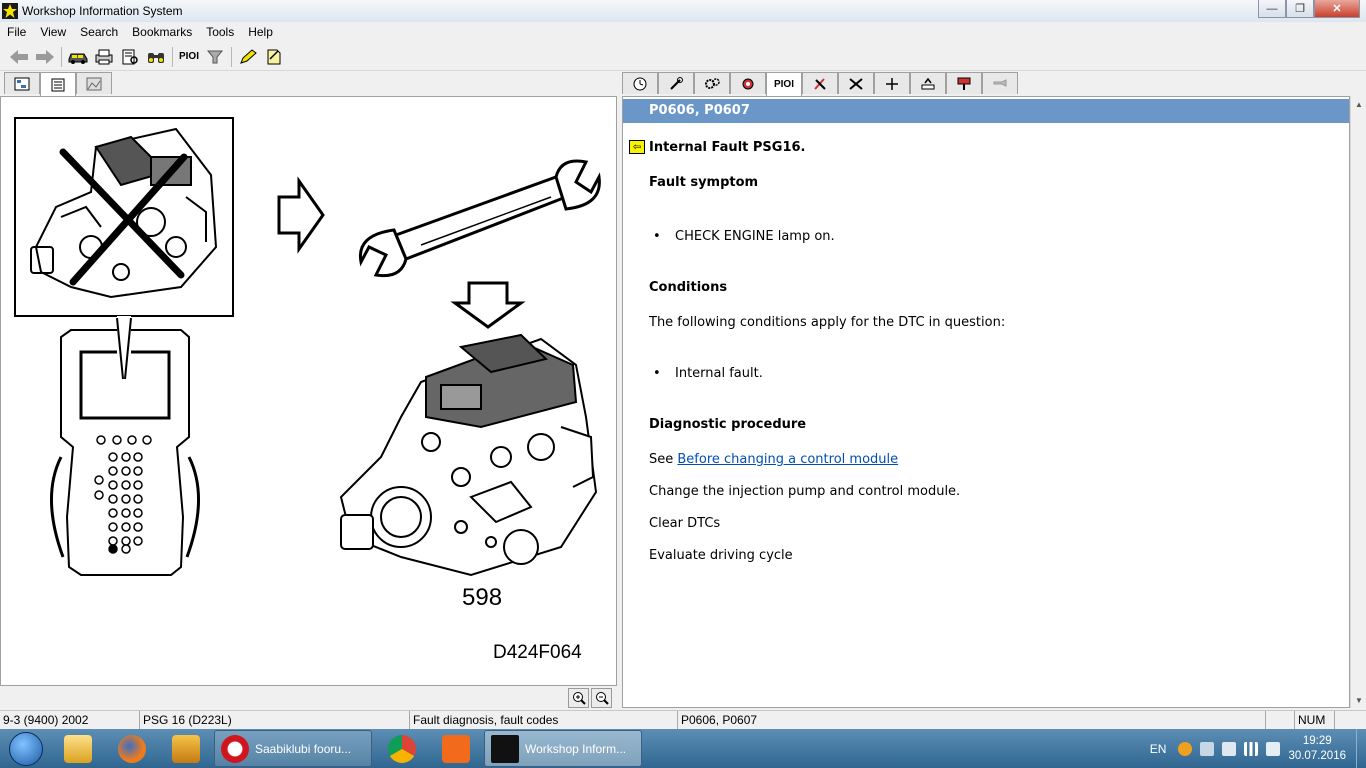 This screenshot has height=768, width=1366. I want to click on tray-app-icon, so click(1185, 748).